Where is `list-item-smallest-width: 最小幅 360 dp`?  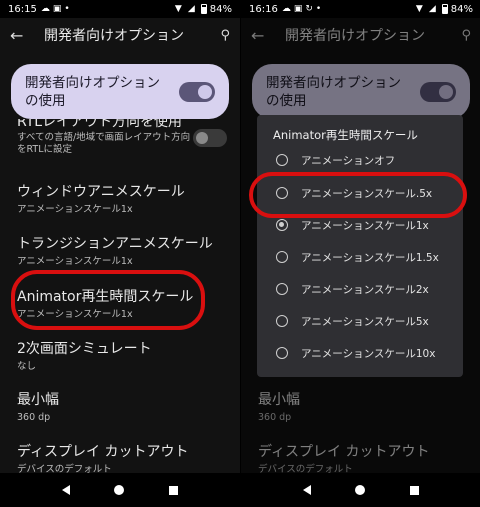
list-item-smallest-width: 最小幅 360 dp is located at coordinates (122, 406).